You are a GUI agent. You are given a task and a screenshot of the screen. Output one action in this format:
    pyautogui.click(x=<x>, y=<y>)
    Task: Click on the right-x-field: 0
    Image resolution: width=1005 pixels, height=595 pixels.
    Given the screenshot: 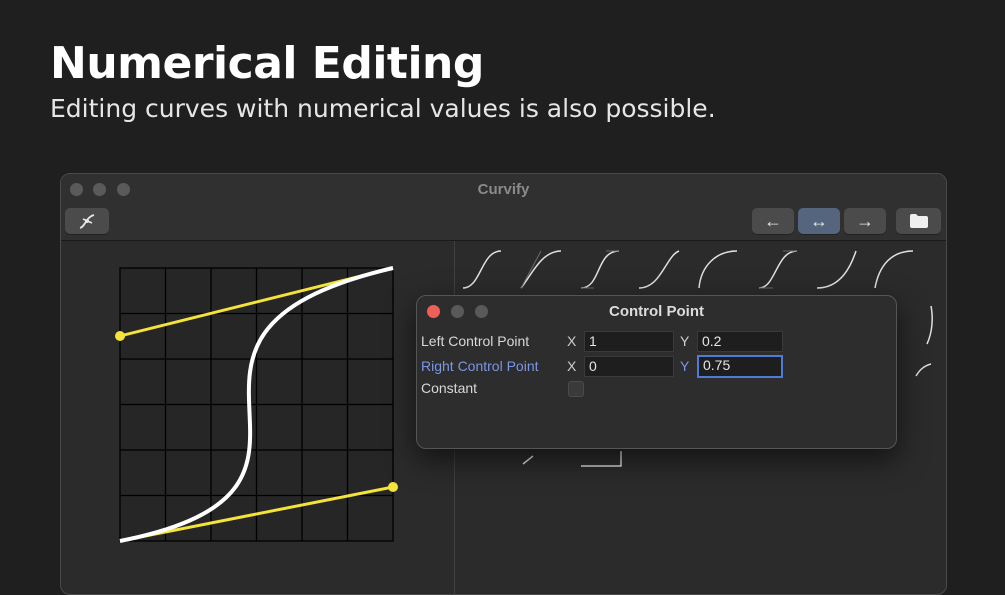 What is the action you would take?
    pyautogui.click(x=629, y=366)
    